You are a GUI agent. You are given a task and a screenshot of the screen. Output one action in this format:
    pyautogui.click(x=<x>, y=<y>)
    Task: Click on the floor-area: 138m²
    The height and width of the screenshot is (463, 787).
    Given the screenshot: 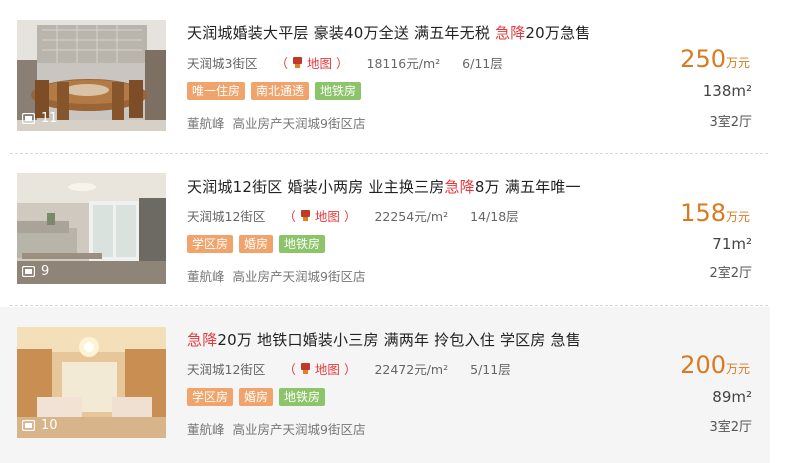 What is the action you would take?
    pyautogui.click(x=727, y=91)
    